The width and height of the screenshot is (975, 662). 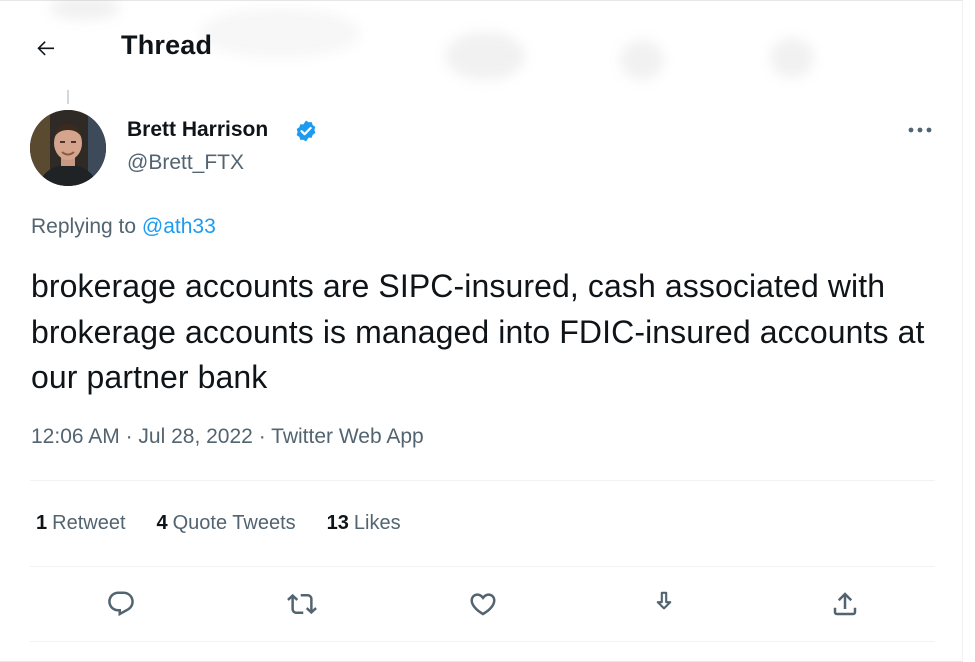 What do you see at coordinates (46, 48) in the screenshot?
I see `arrow-left-icon` at bounding box center [46, 48].